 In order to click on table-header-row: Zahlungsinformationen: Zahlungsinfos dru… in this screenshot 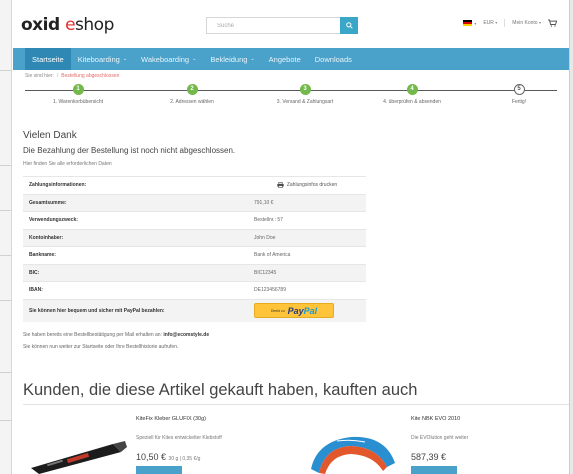, I will do `click(194, 185)`.